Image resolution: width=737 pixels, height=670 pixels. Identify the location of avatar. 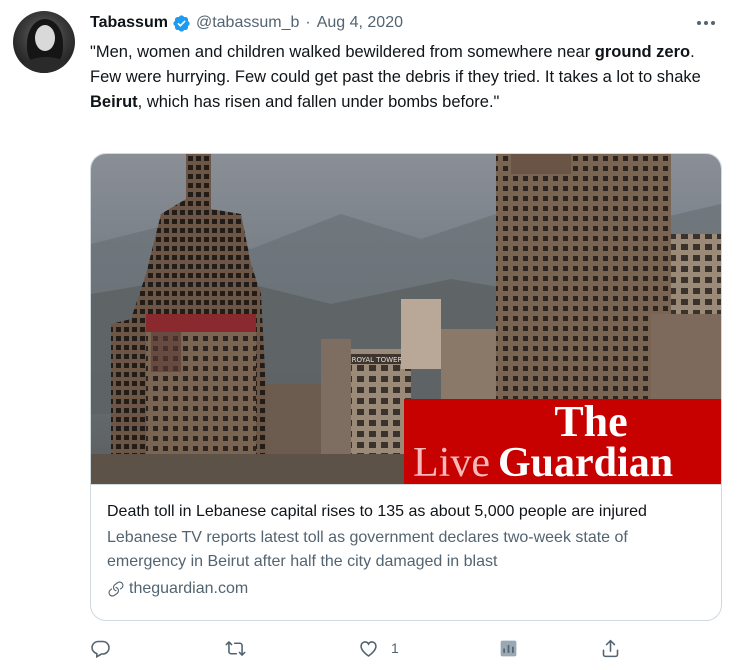
(44, 42).